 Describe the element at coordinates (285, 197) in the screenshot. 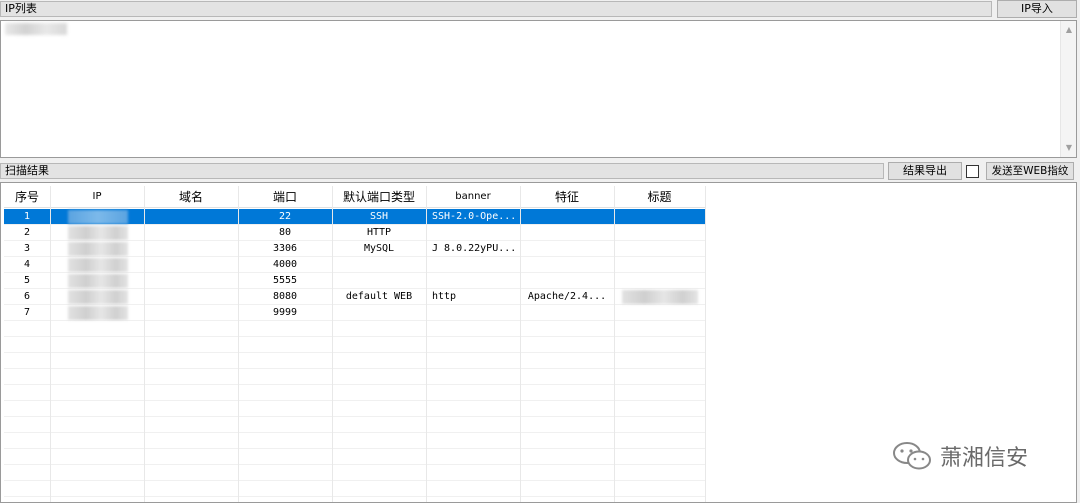

I see `col-header-port: 端口` at that location.